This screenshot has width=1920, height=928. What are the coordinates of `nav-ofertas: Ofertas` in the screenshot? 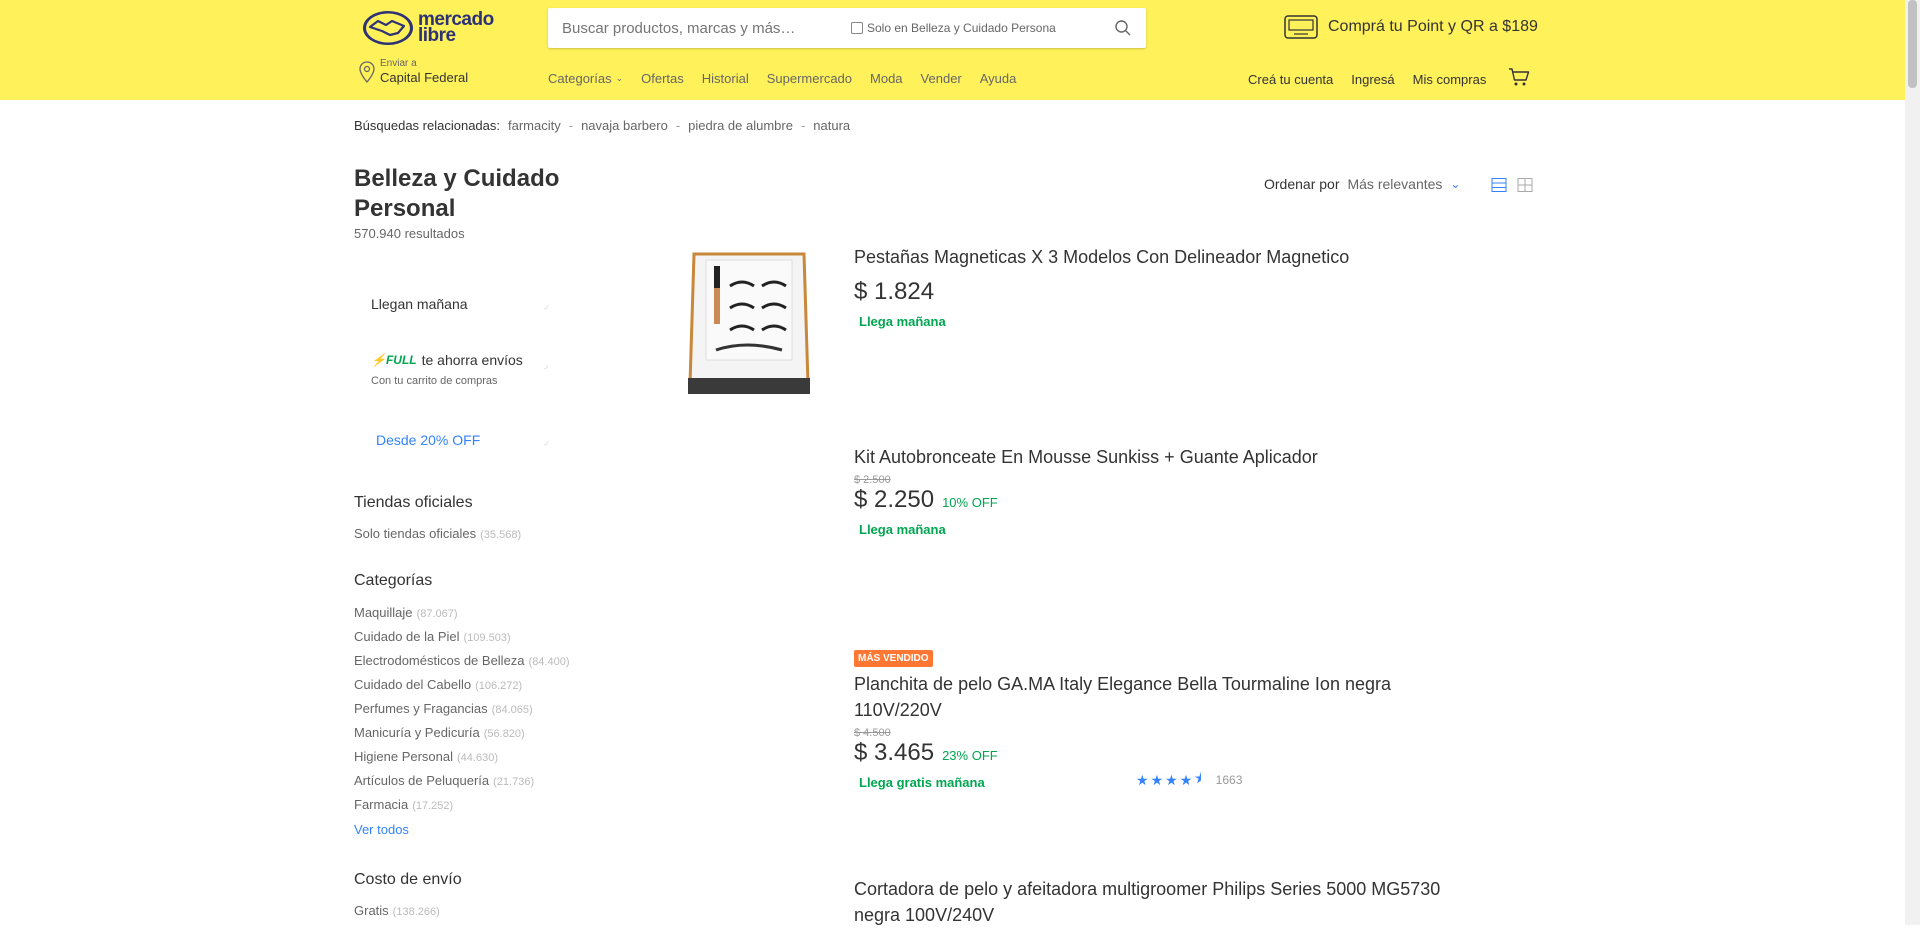 It's located at (662, 78).